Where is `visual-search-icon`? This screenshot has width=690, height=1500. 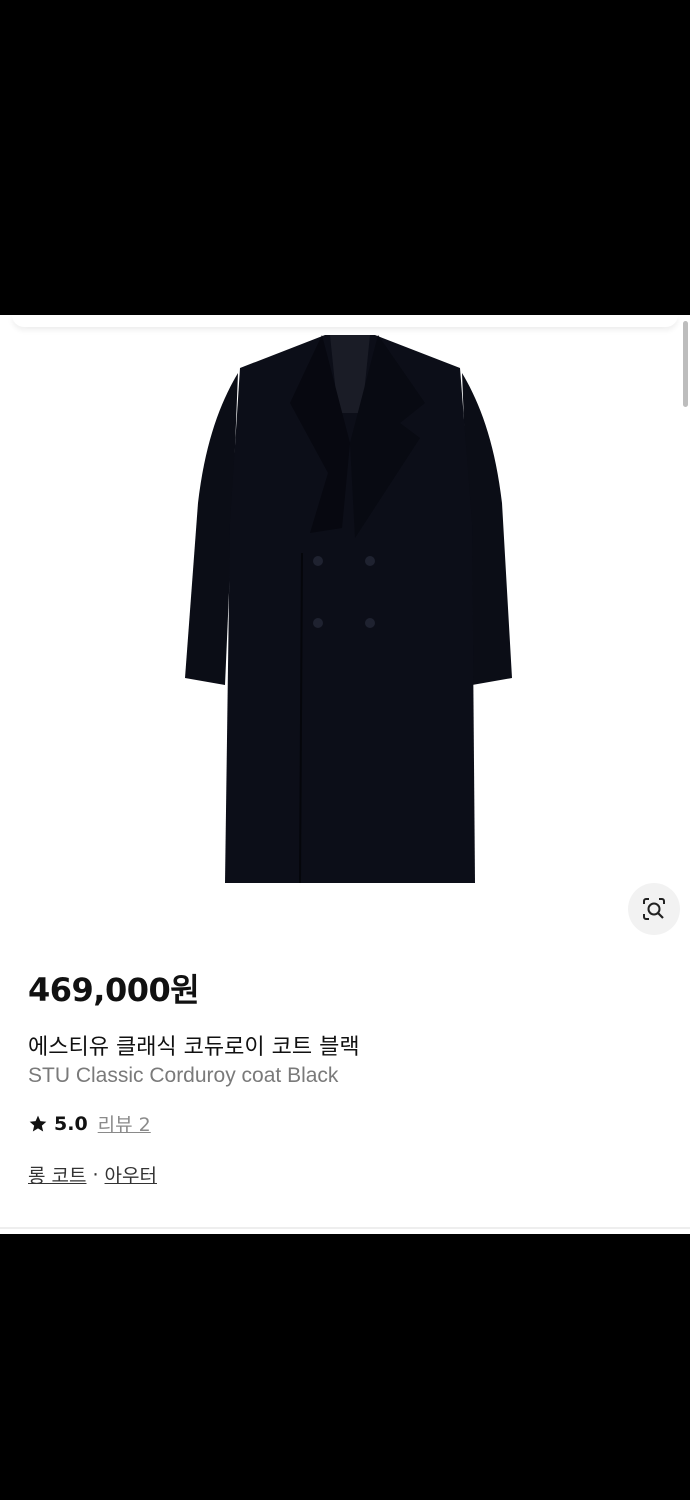 visual-search-icon is located at coordinates (654, 909).